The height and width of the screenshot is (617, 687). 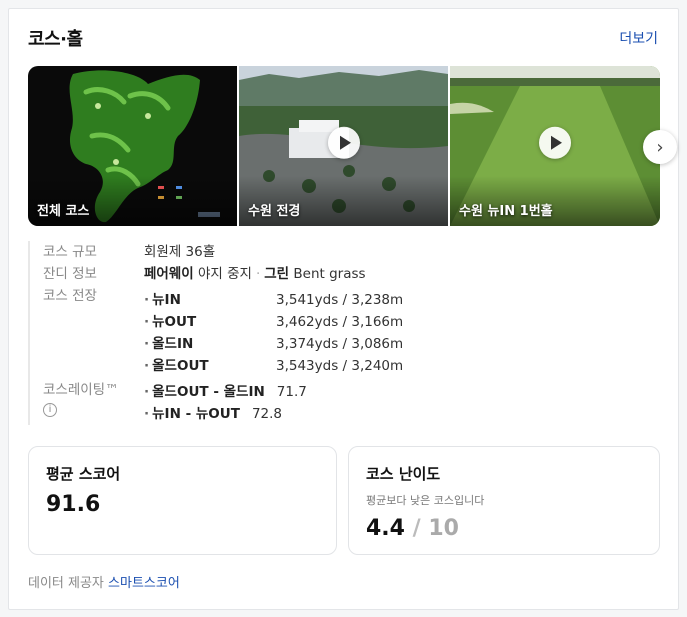 What do you see at coordinates (277, 274) in the screenshot?
I see `green-label: 그린` at bounding box center [277, 274].